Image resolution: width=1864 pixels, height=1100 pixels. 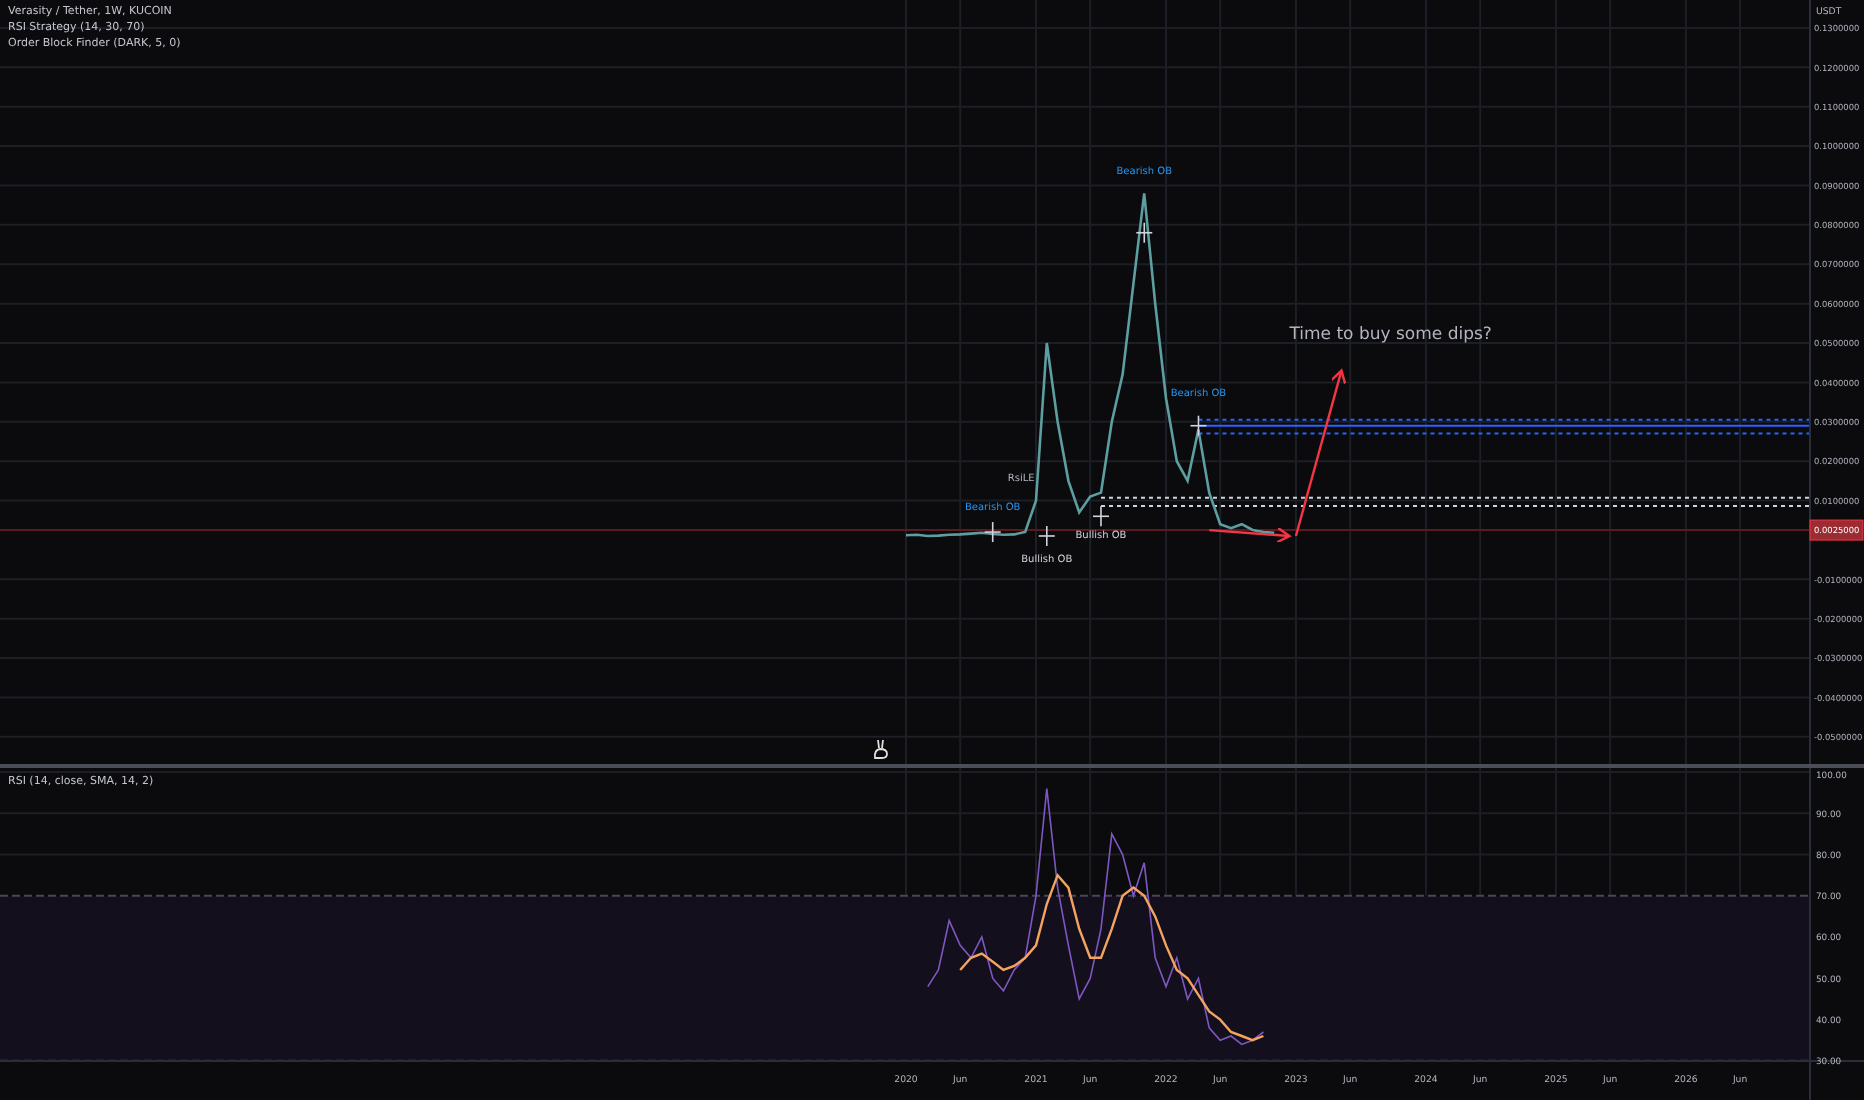 I want to click on chart-note: Time to buy some dips?, so click(x=1390, y=335).